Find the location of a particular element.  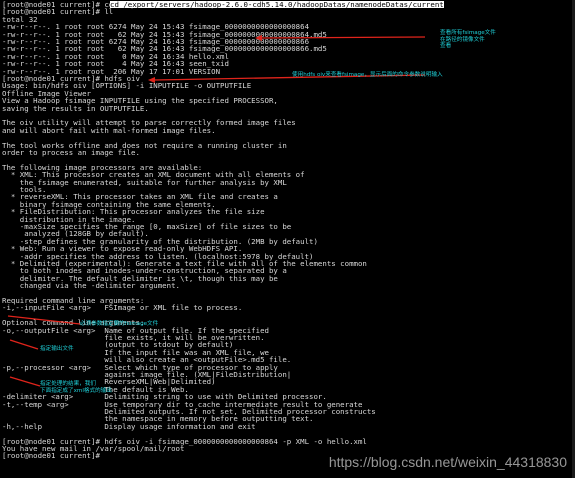

annotation-input-file: 必须参数指定要的fsimage文件 is located at coordinates (119, 324).